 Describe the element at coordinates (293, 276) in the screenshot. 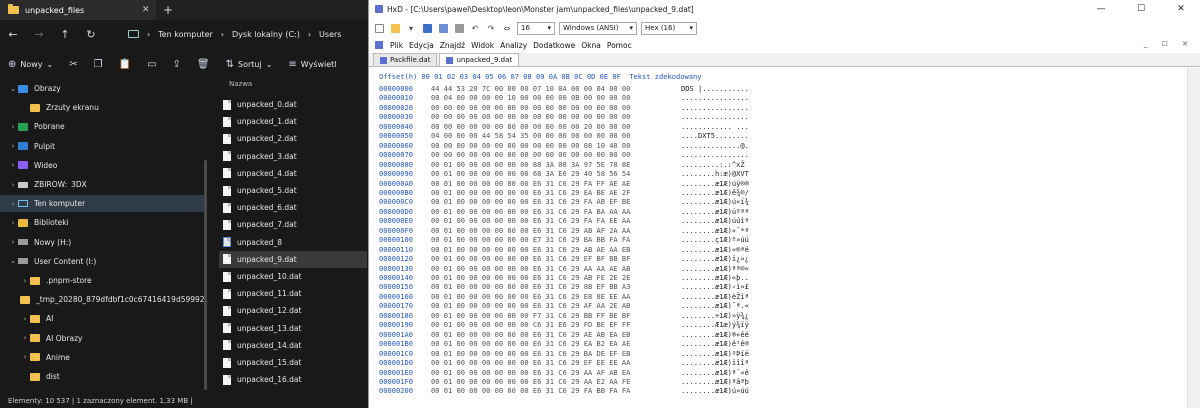

I see `file-list-item: unpacked_10.dat` at that location.